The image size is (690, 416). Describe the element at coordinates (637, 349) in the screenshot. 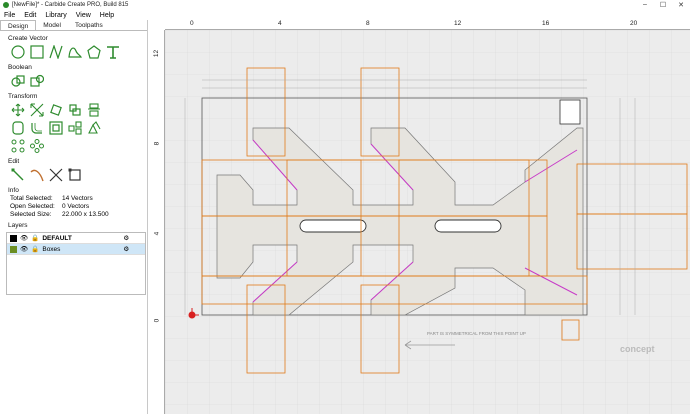

I see `brand-watermark: concept` at that location.